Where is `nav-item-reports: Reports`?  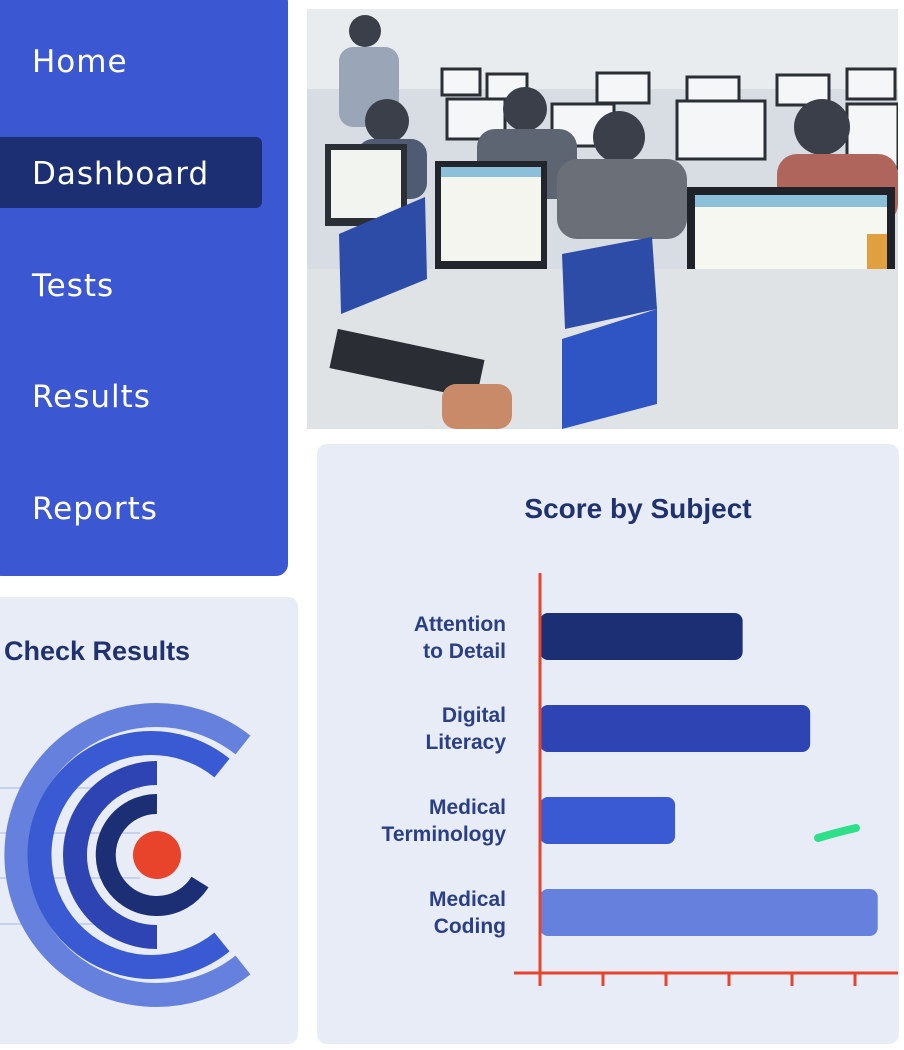 nav-item-reports: Reports is located at coordinates (95, 509).